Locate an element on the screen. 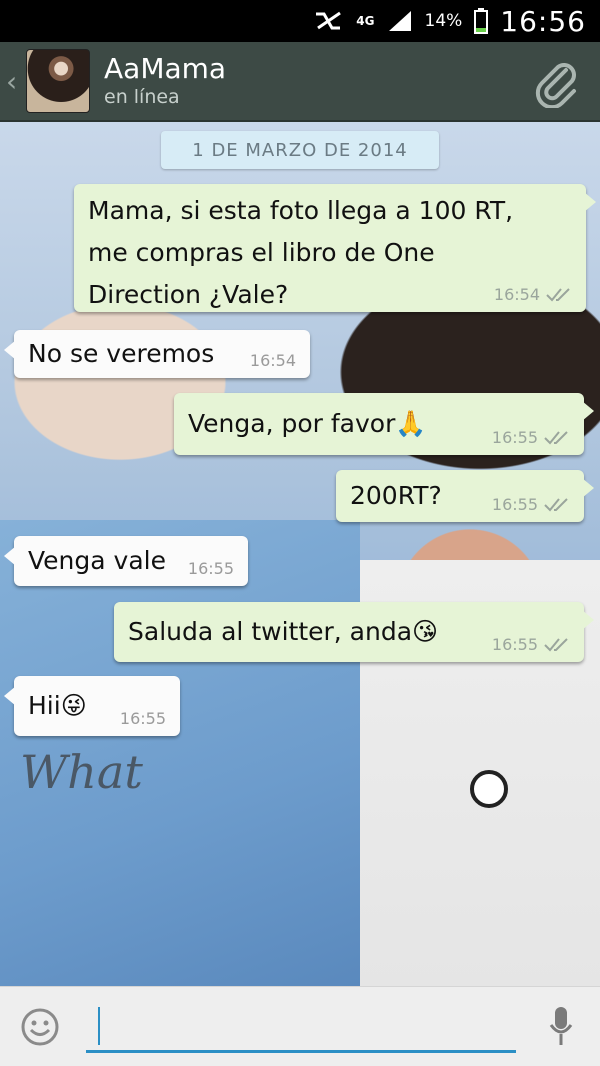 This screenshot has height=1066, width=600. smiley-icon is located at coordinates (40, 1027).